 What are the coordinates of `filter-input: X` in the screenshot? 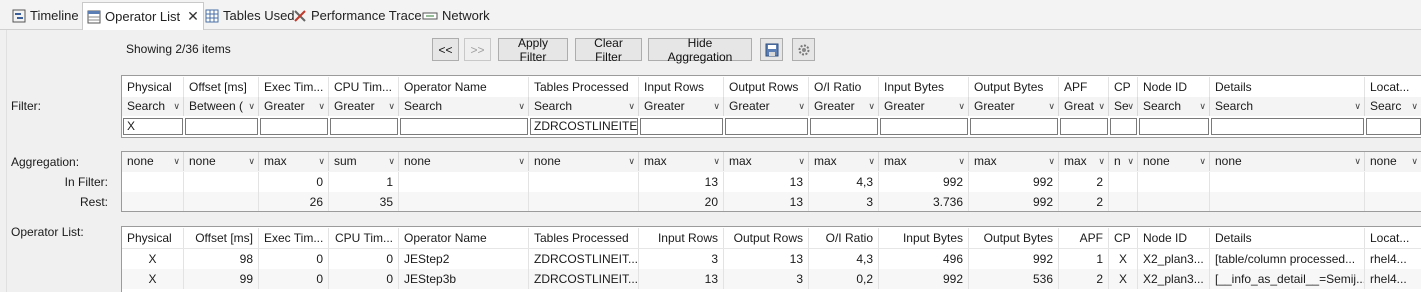 It's located at (153, 126).